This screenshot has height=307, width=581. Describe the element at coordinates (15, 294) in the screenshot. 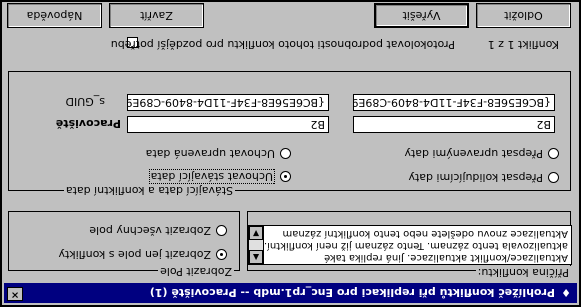

I see `close-window-button: ×` at that location.